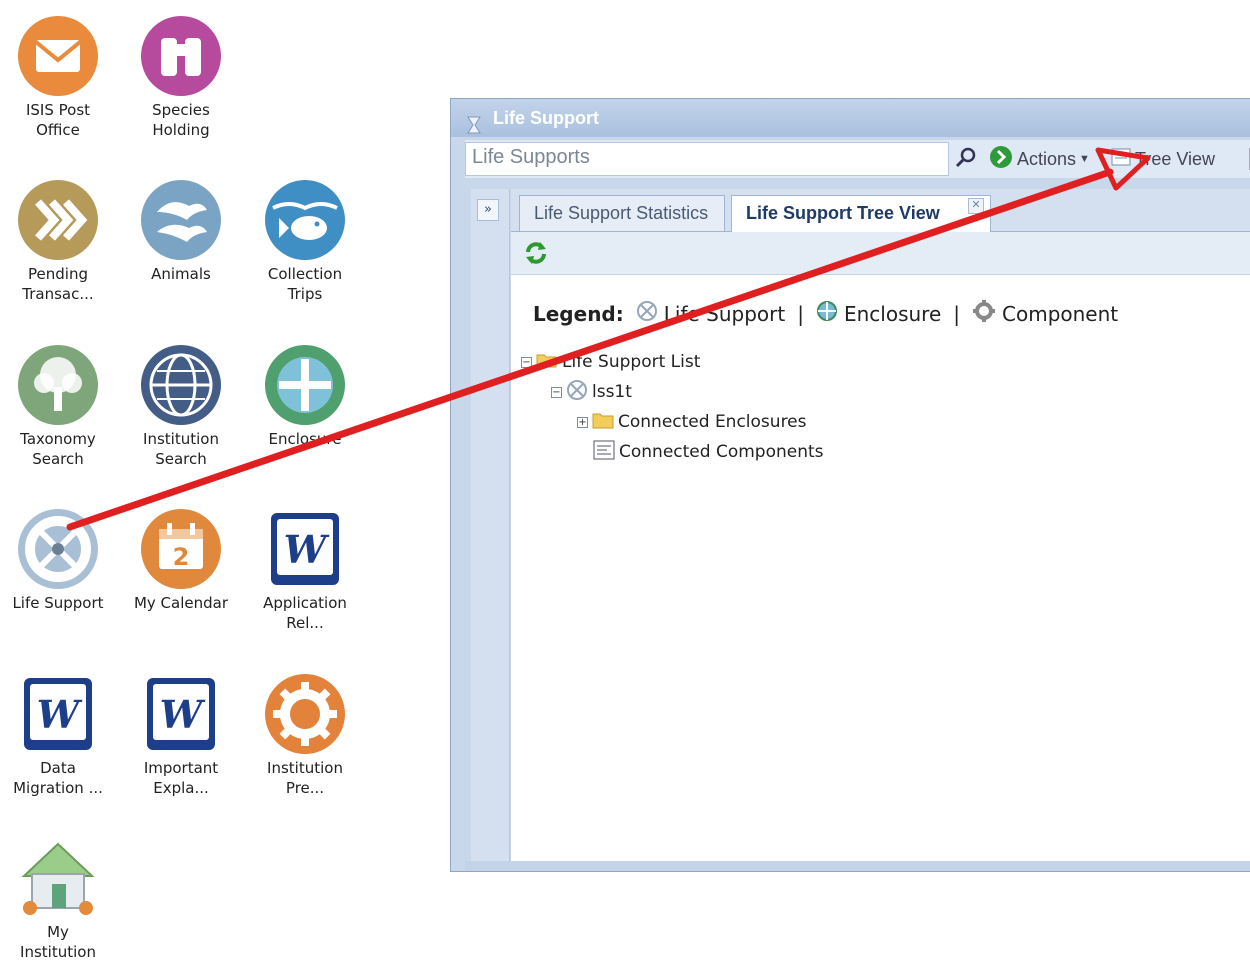 Image resolution: width=1250 pixels, height=965 pixels. Describe the element at coordinates (181, 449) in the screenshot. I see `icon-label: Institution Search` at that location.